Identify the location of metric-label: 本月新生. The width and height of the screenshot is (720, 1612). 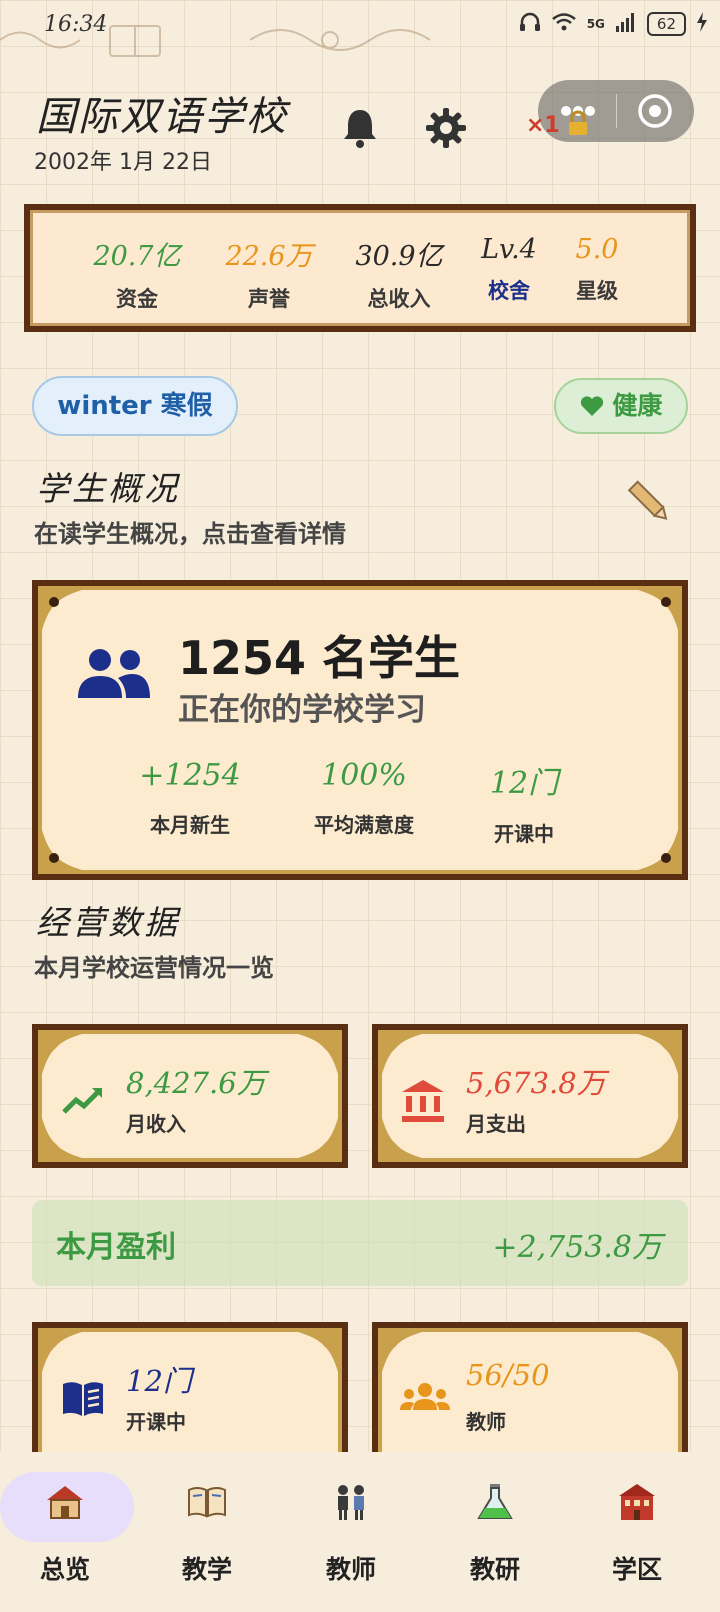
(190, 825).